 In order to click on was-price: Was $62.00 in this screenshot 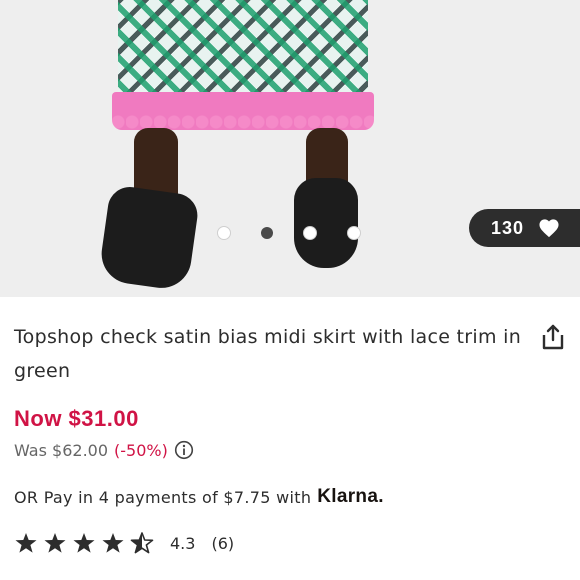, I will do `click(61, 450)`.